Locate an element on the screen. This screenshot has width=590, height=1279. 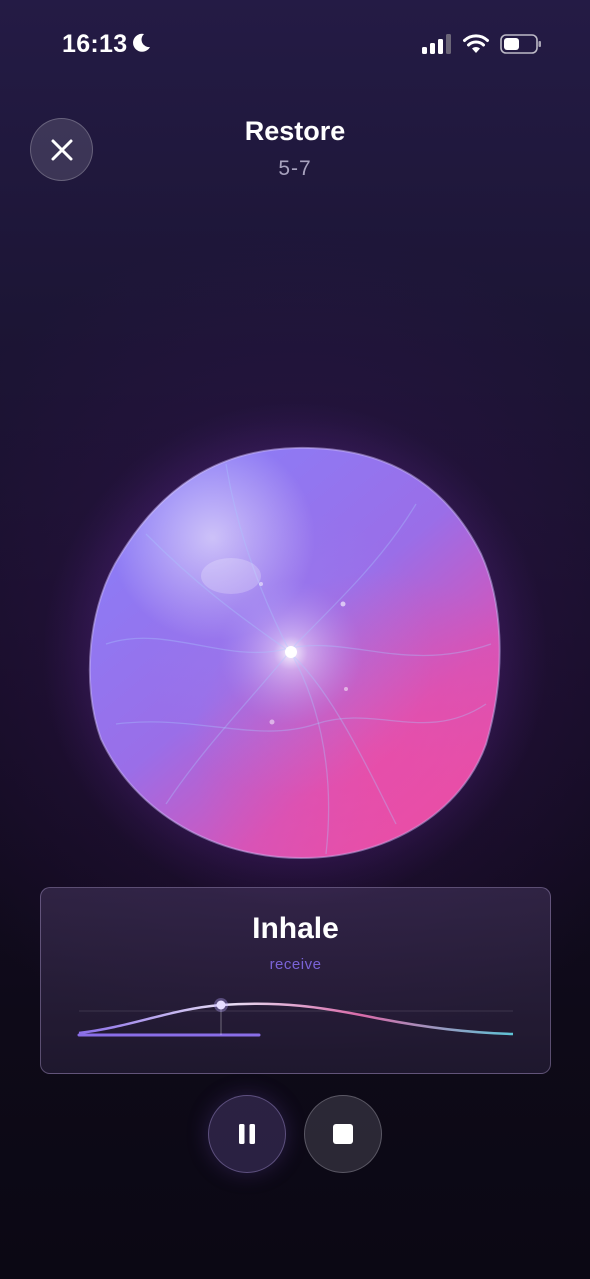
stop-icon is located at coordinates (343, 1134).